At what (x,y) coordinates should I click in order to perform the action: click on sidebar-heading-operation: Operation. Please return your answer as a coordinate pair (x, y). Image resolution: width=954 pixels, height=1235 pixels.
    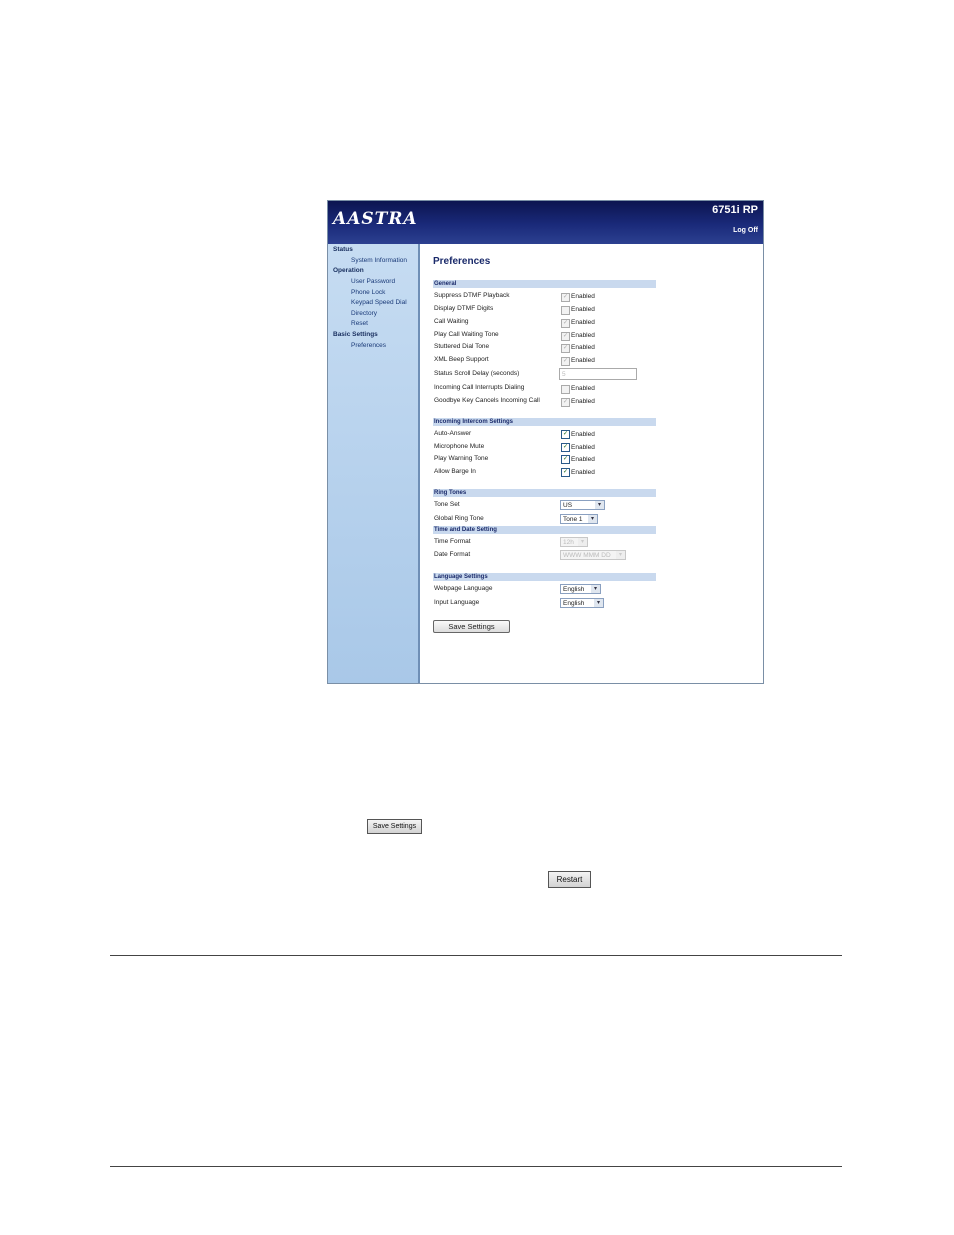
    Looking at the image, I should click on (348, 270).